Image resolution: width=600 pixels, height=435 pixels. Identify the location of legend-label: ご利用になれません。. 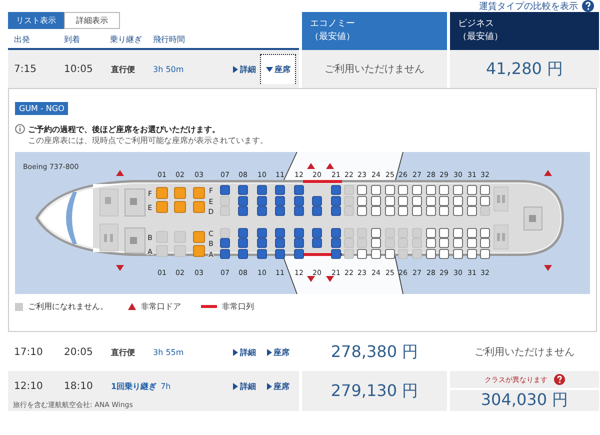
(68, 306).